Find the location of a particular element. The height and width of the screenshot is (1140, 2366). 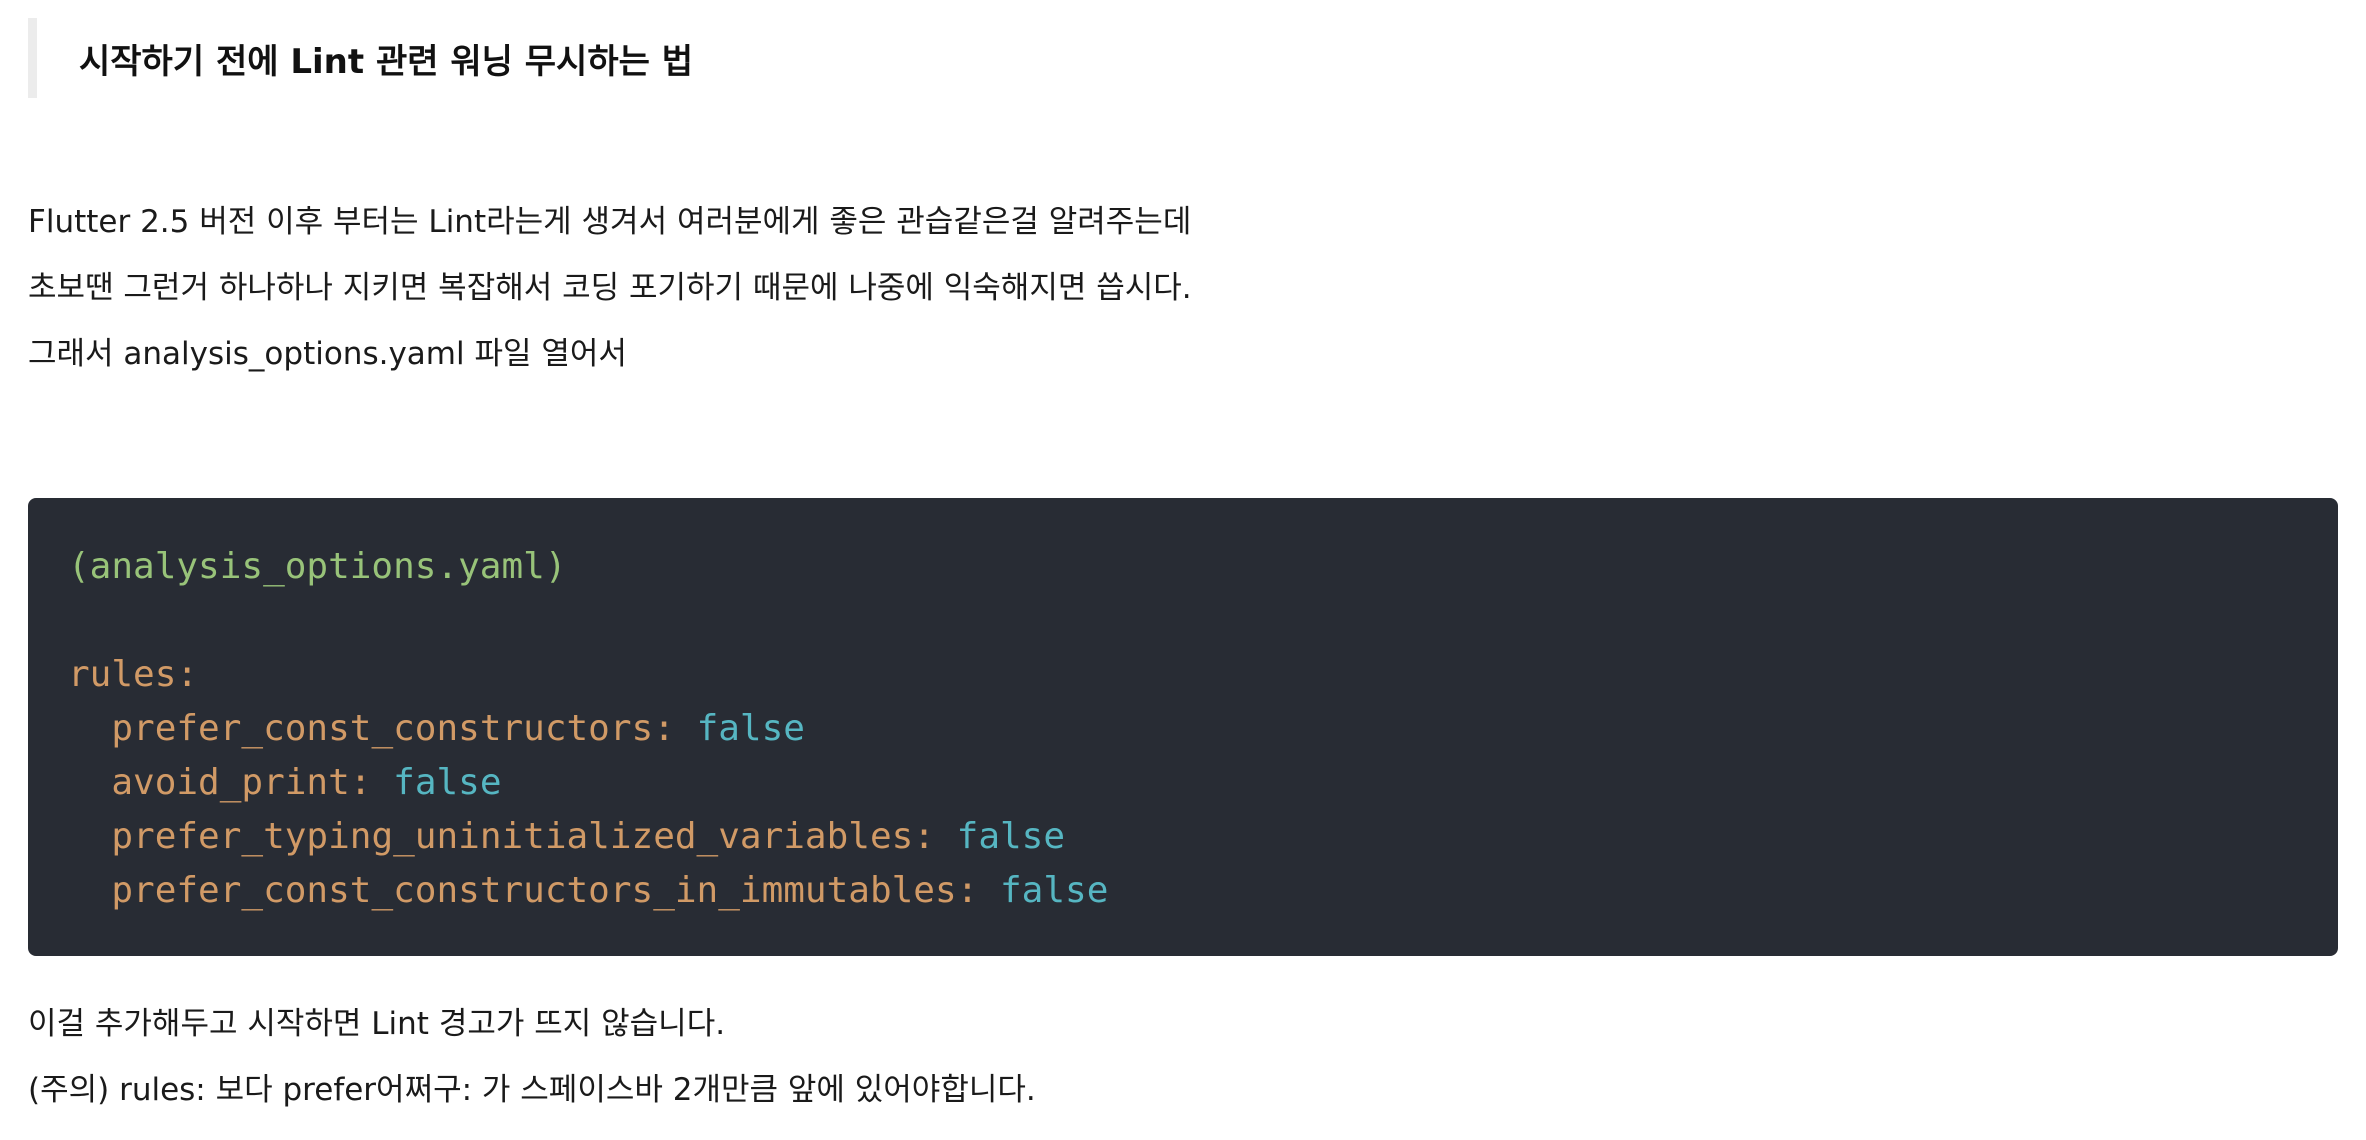

blockquote: 시작하기 전에 Lint 관련 워닝 무시하는 법 is located at coordinates (360, 58).